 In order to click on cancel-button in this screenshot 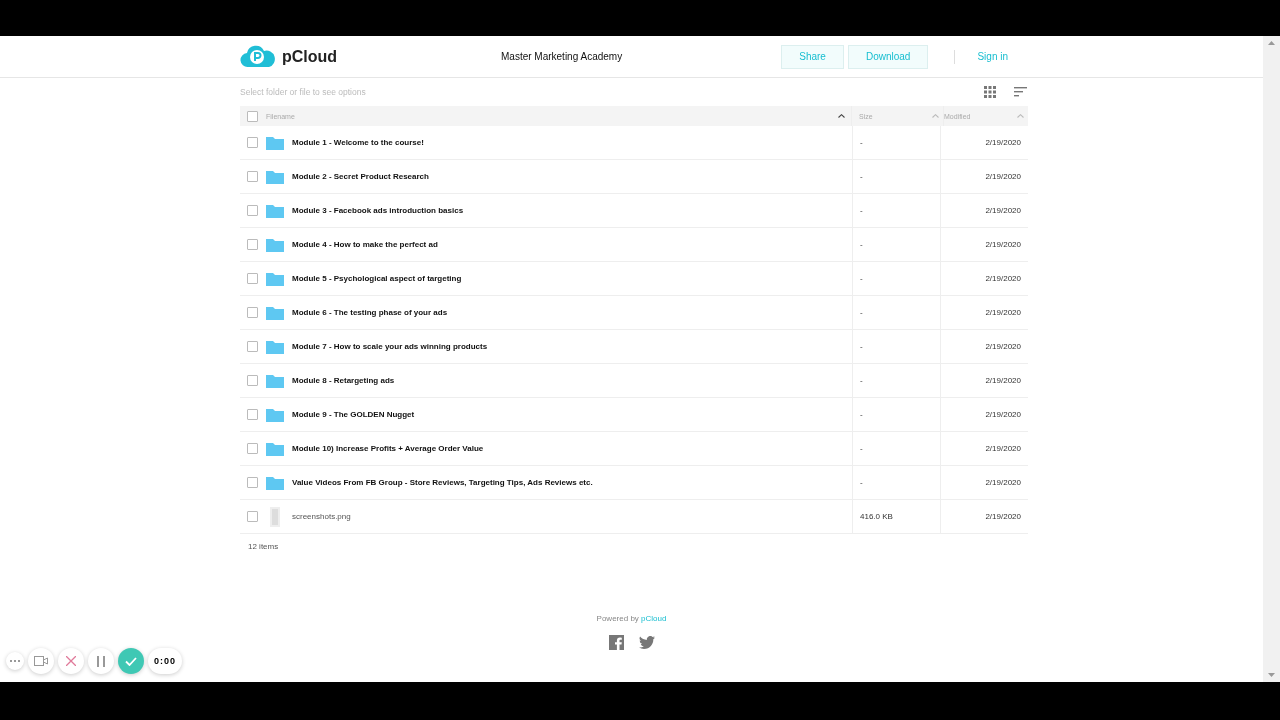, I will do `click(71, 661)`.